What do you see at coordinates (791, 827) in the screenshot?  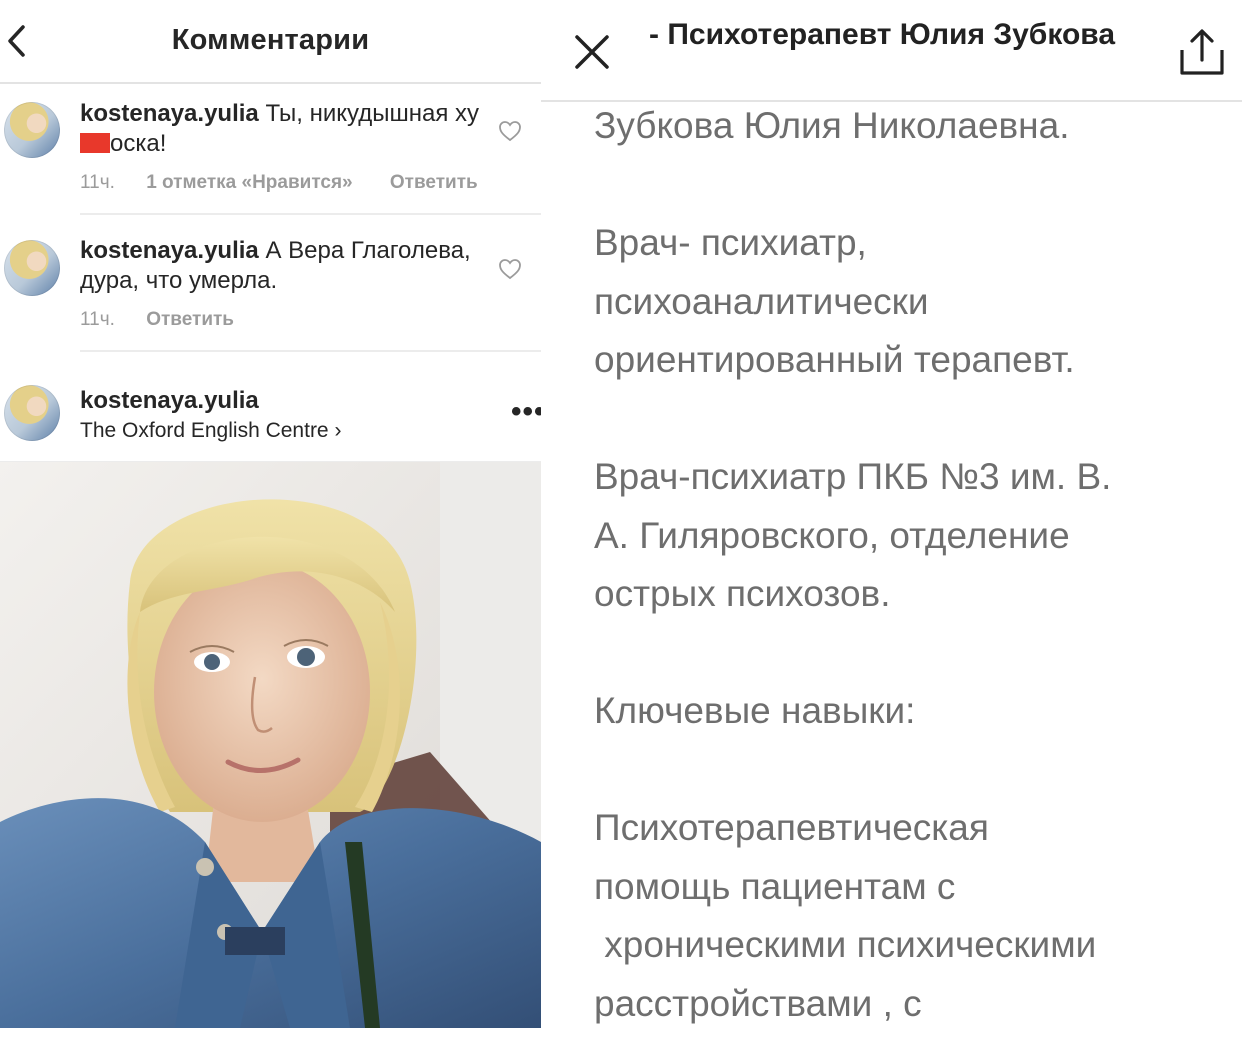 I see `profile-line: Психотерапевтическая` at bounding box center [791, 827].